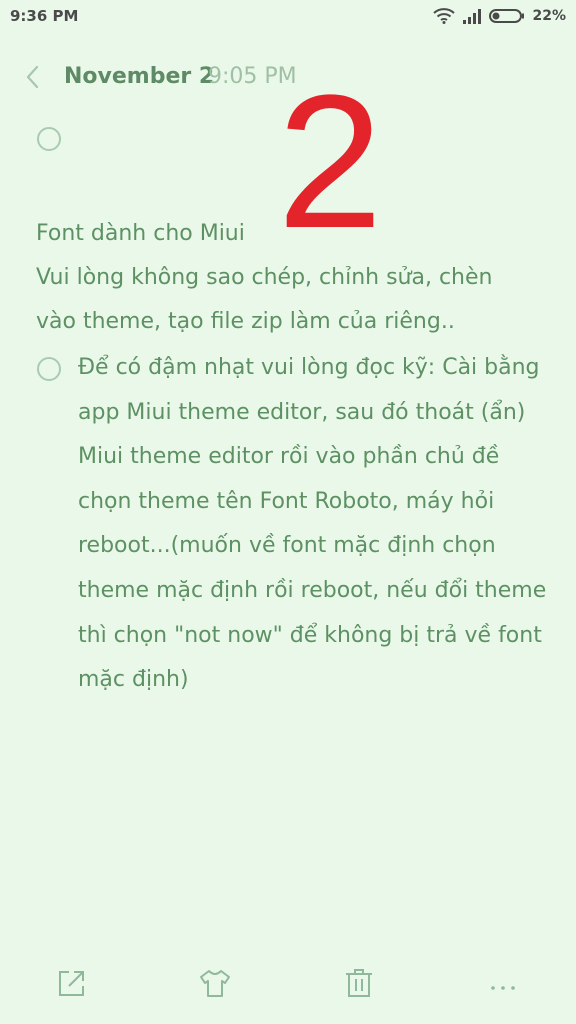  What do you see at coordinates (140, 234) in the screenshot?
I see `note-line-1: Font dành cho Miui` at bounding box center [140, 234].